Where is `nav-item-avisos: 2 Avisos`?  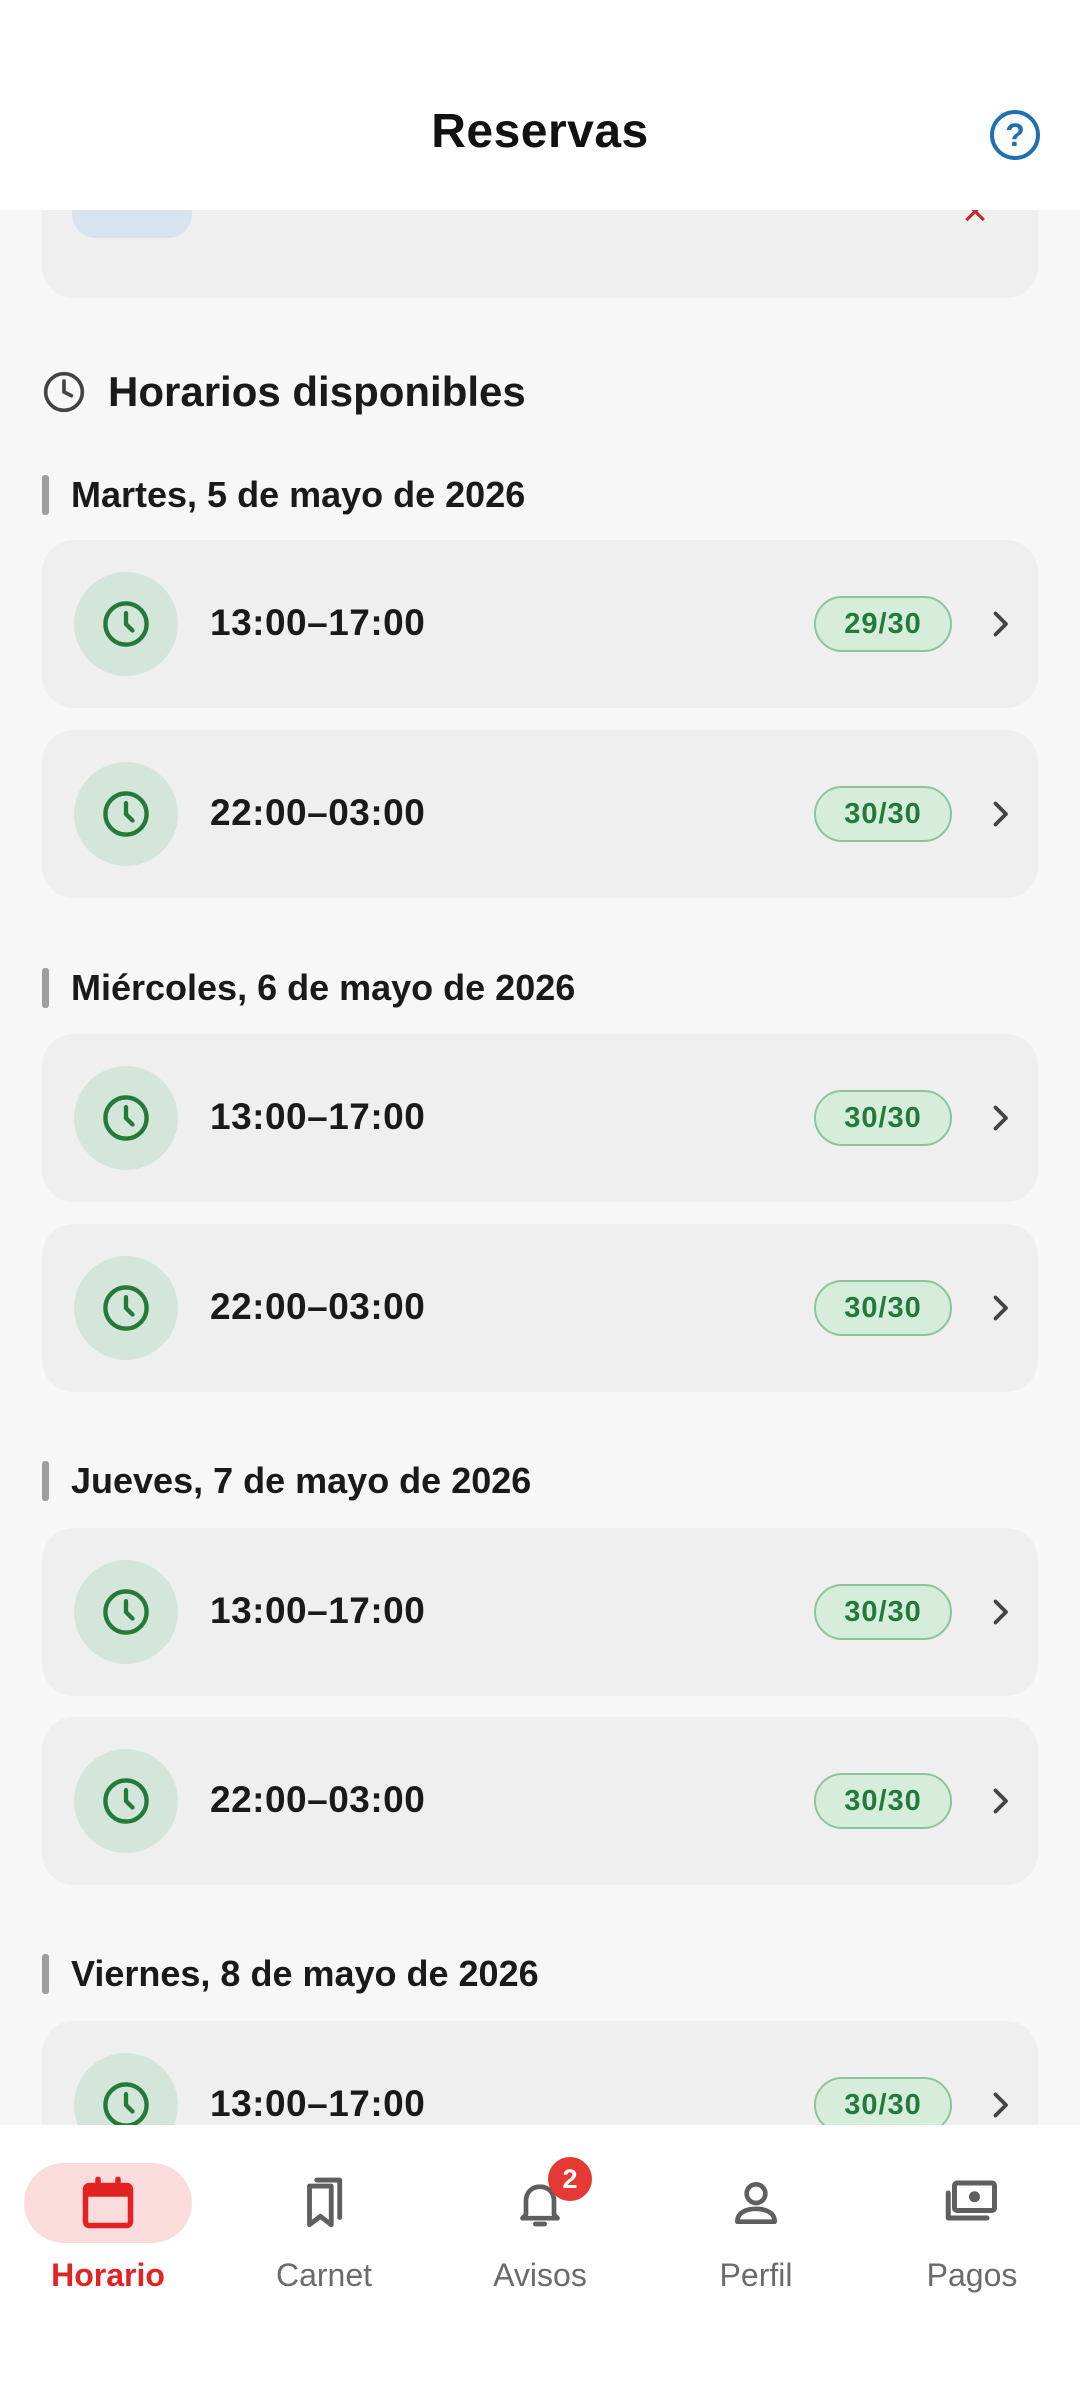
nav-item-avisos: 2 Avisos is located at coordinates (540, 2225).